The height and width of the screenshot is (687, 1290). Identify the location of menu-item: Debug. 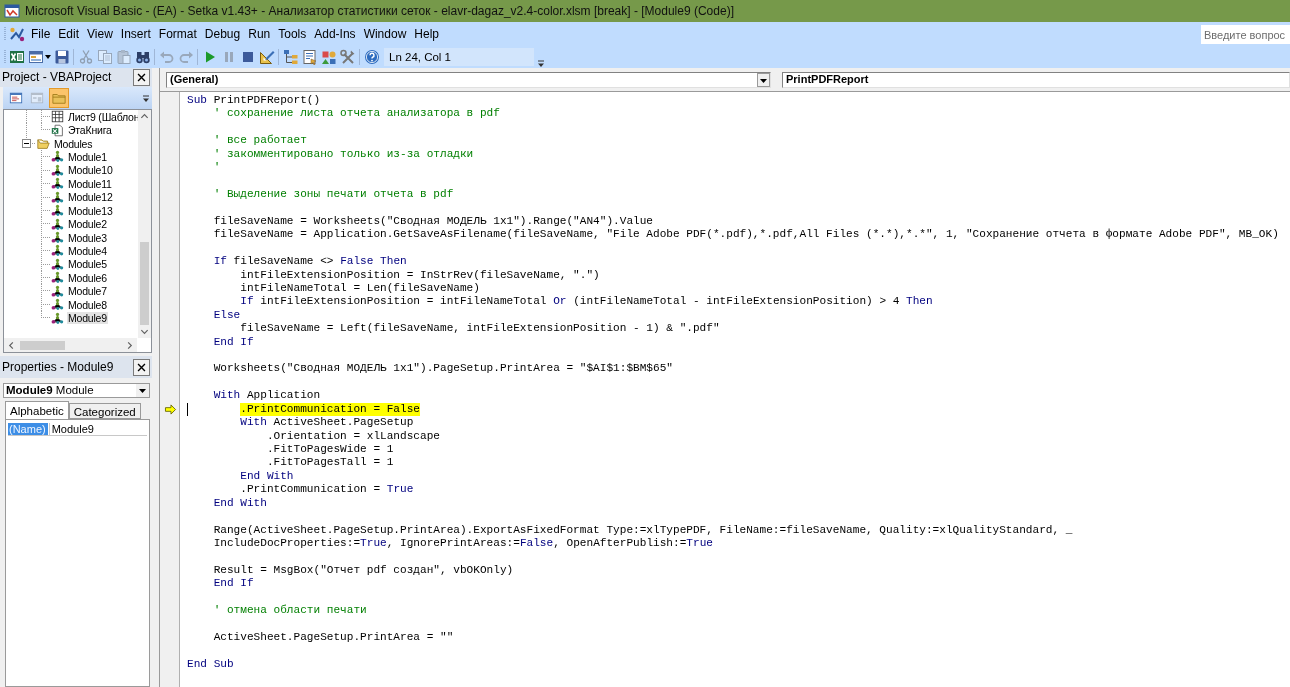
(222, 34).